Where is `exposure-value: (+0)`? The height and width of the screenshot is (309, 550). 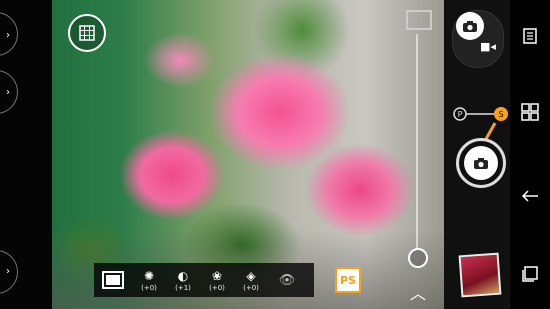
exposure-value: (+0) is located at coordinates (149, 287).